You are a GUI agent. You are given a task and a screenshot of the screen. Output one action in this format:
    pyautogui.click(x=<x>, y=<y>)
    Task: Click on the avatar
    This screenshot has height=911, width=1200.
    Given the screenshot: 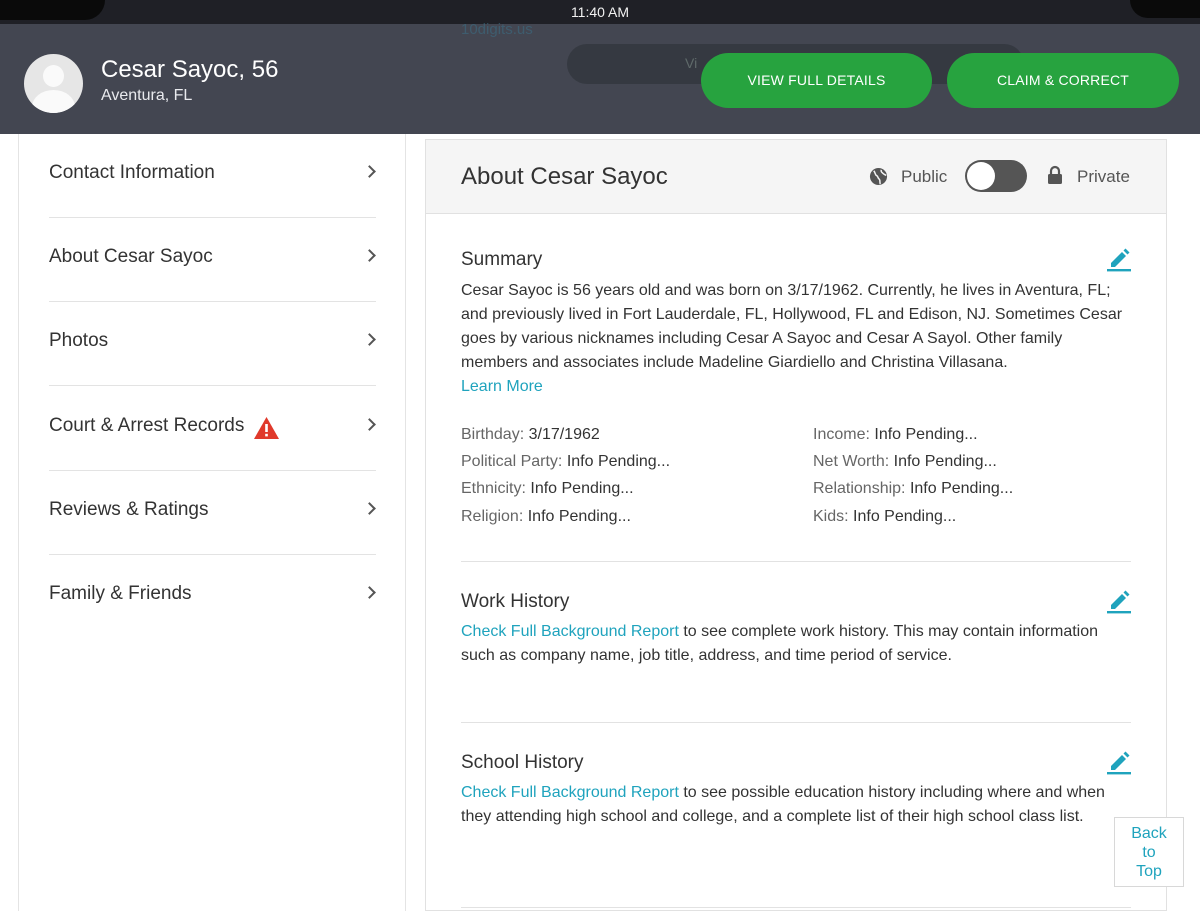 What is the action you would take?
    pyautogui.click(x=53, y=83)
    